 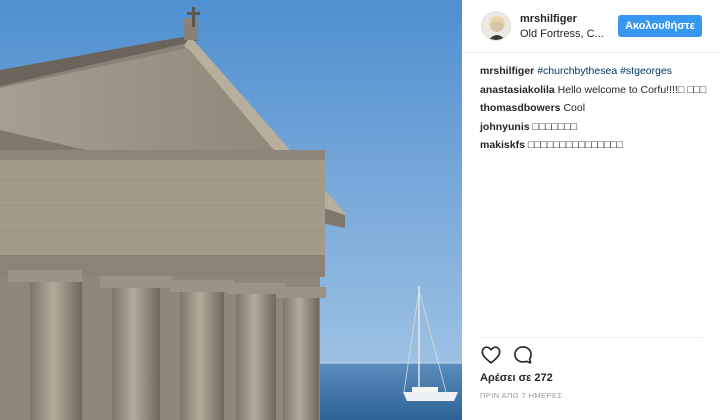 I want to click on comment-item: thomasdbowers Cool, so click(x=597, y=108).